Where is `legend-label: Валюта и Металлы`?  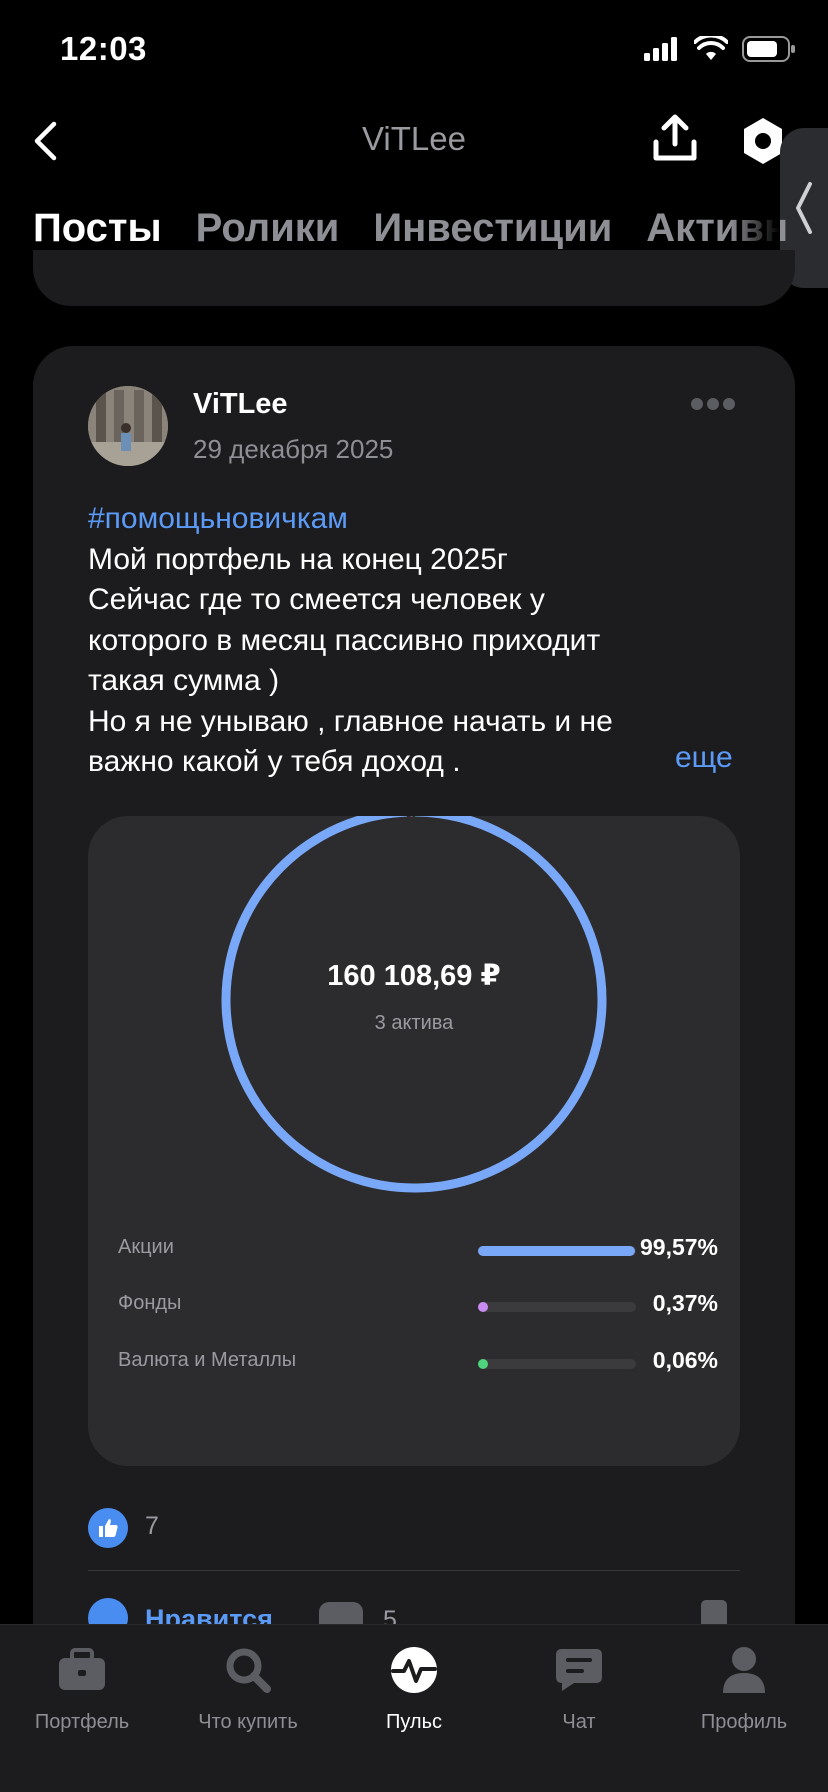 legend-label: Валюта и Металлы is located at coordinates (207, 1360).